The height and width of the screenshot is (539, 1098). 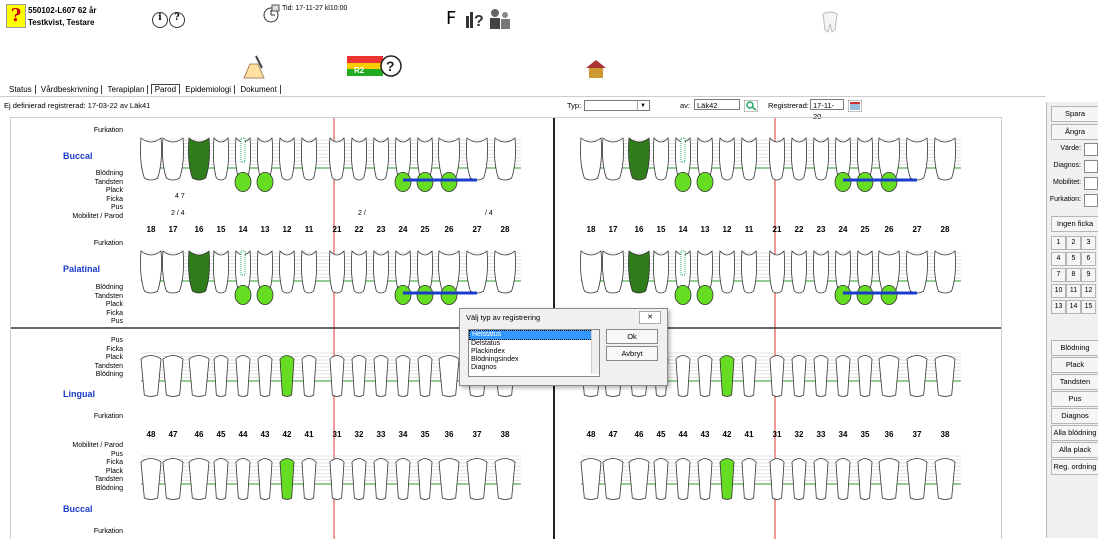 I want to click on pus-button: Pus, so click(x=1074, y=399).